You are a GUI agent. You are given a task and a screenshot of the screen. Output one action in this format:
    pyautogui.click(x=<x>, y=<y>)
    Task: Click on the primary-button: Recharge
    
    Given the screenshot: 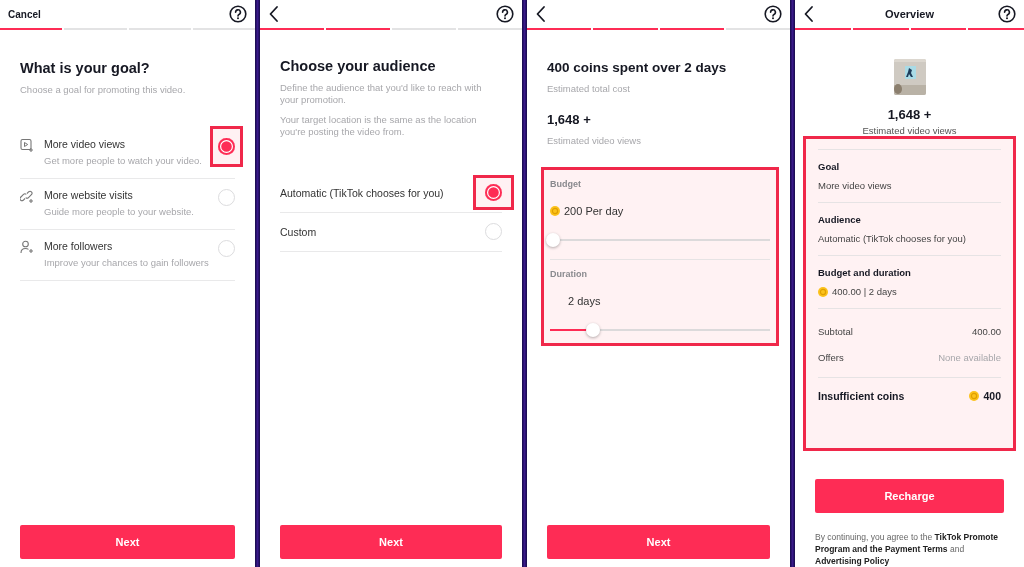 What is the action you would take?
    pyautogui.click(x=909, y=496)
    